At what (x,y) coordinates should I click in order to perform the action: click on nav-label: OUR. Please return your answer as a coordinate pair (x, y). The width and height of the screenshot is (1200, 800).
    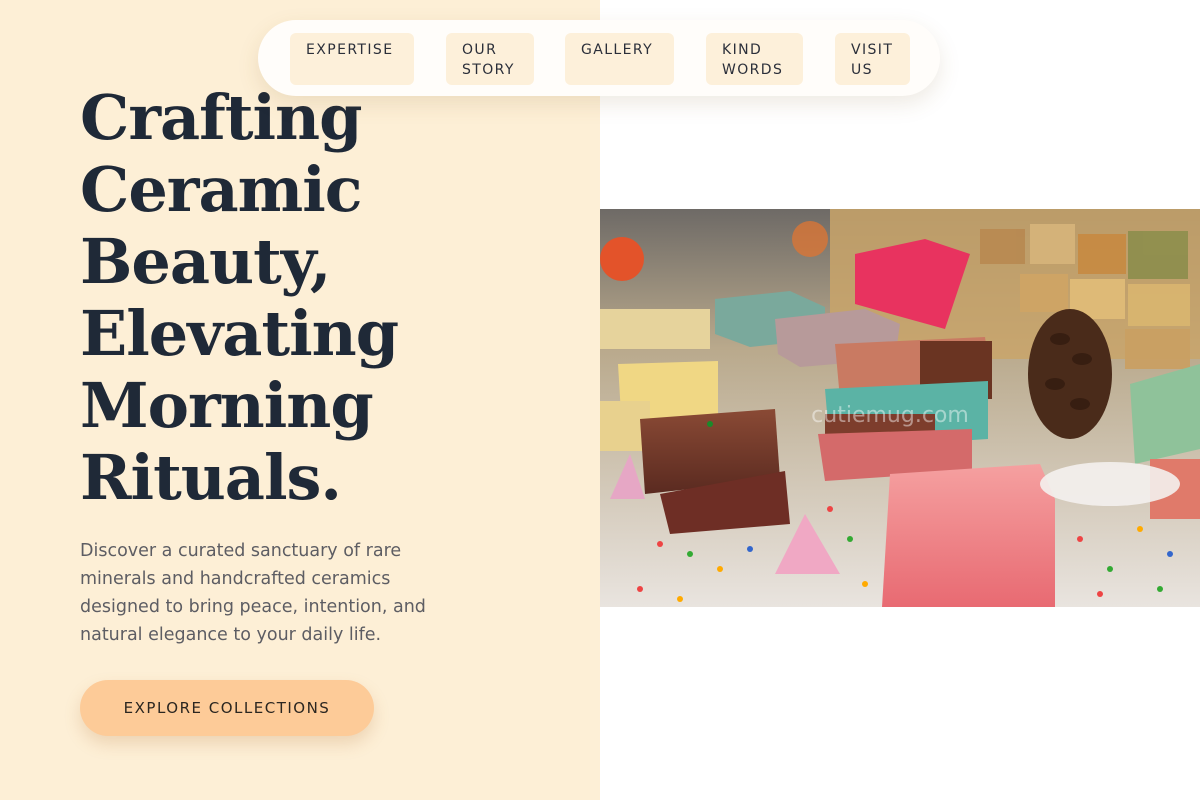
    Looking at the image, I should click on (480, 50).